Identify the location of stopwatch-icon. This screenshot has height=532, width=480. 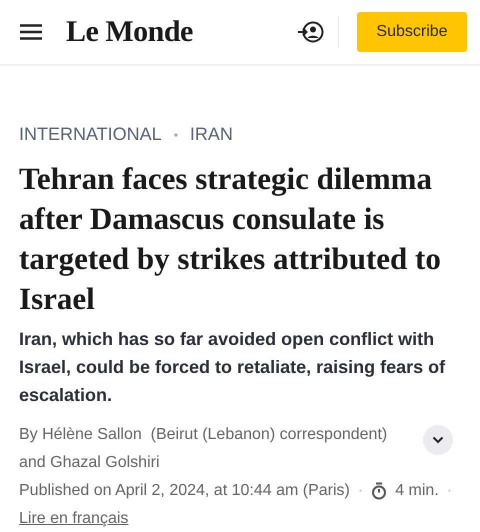
(379, 491).